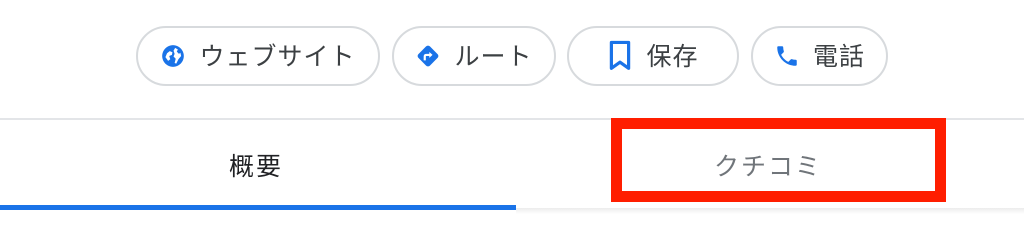 This screenshot has height=240, width=1024. I want to click on tab-overview-label: 概要, so click(255, 166).